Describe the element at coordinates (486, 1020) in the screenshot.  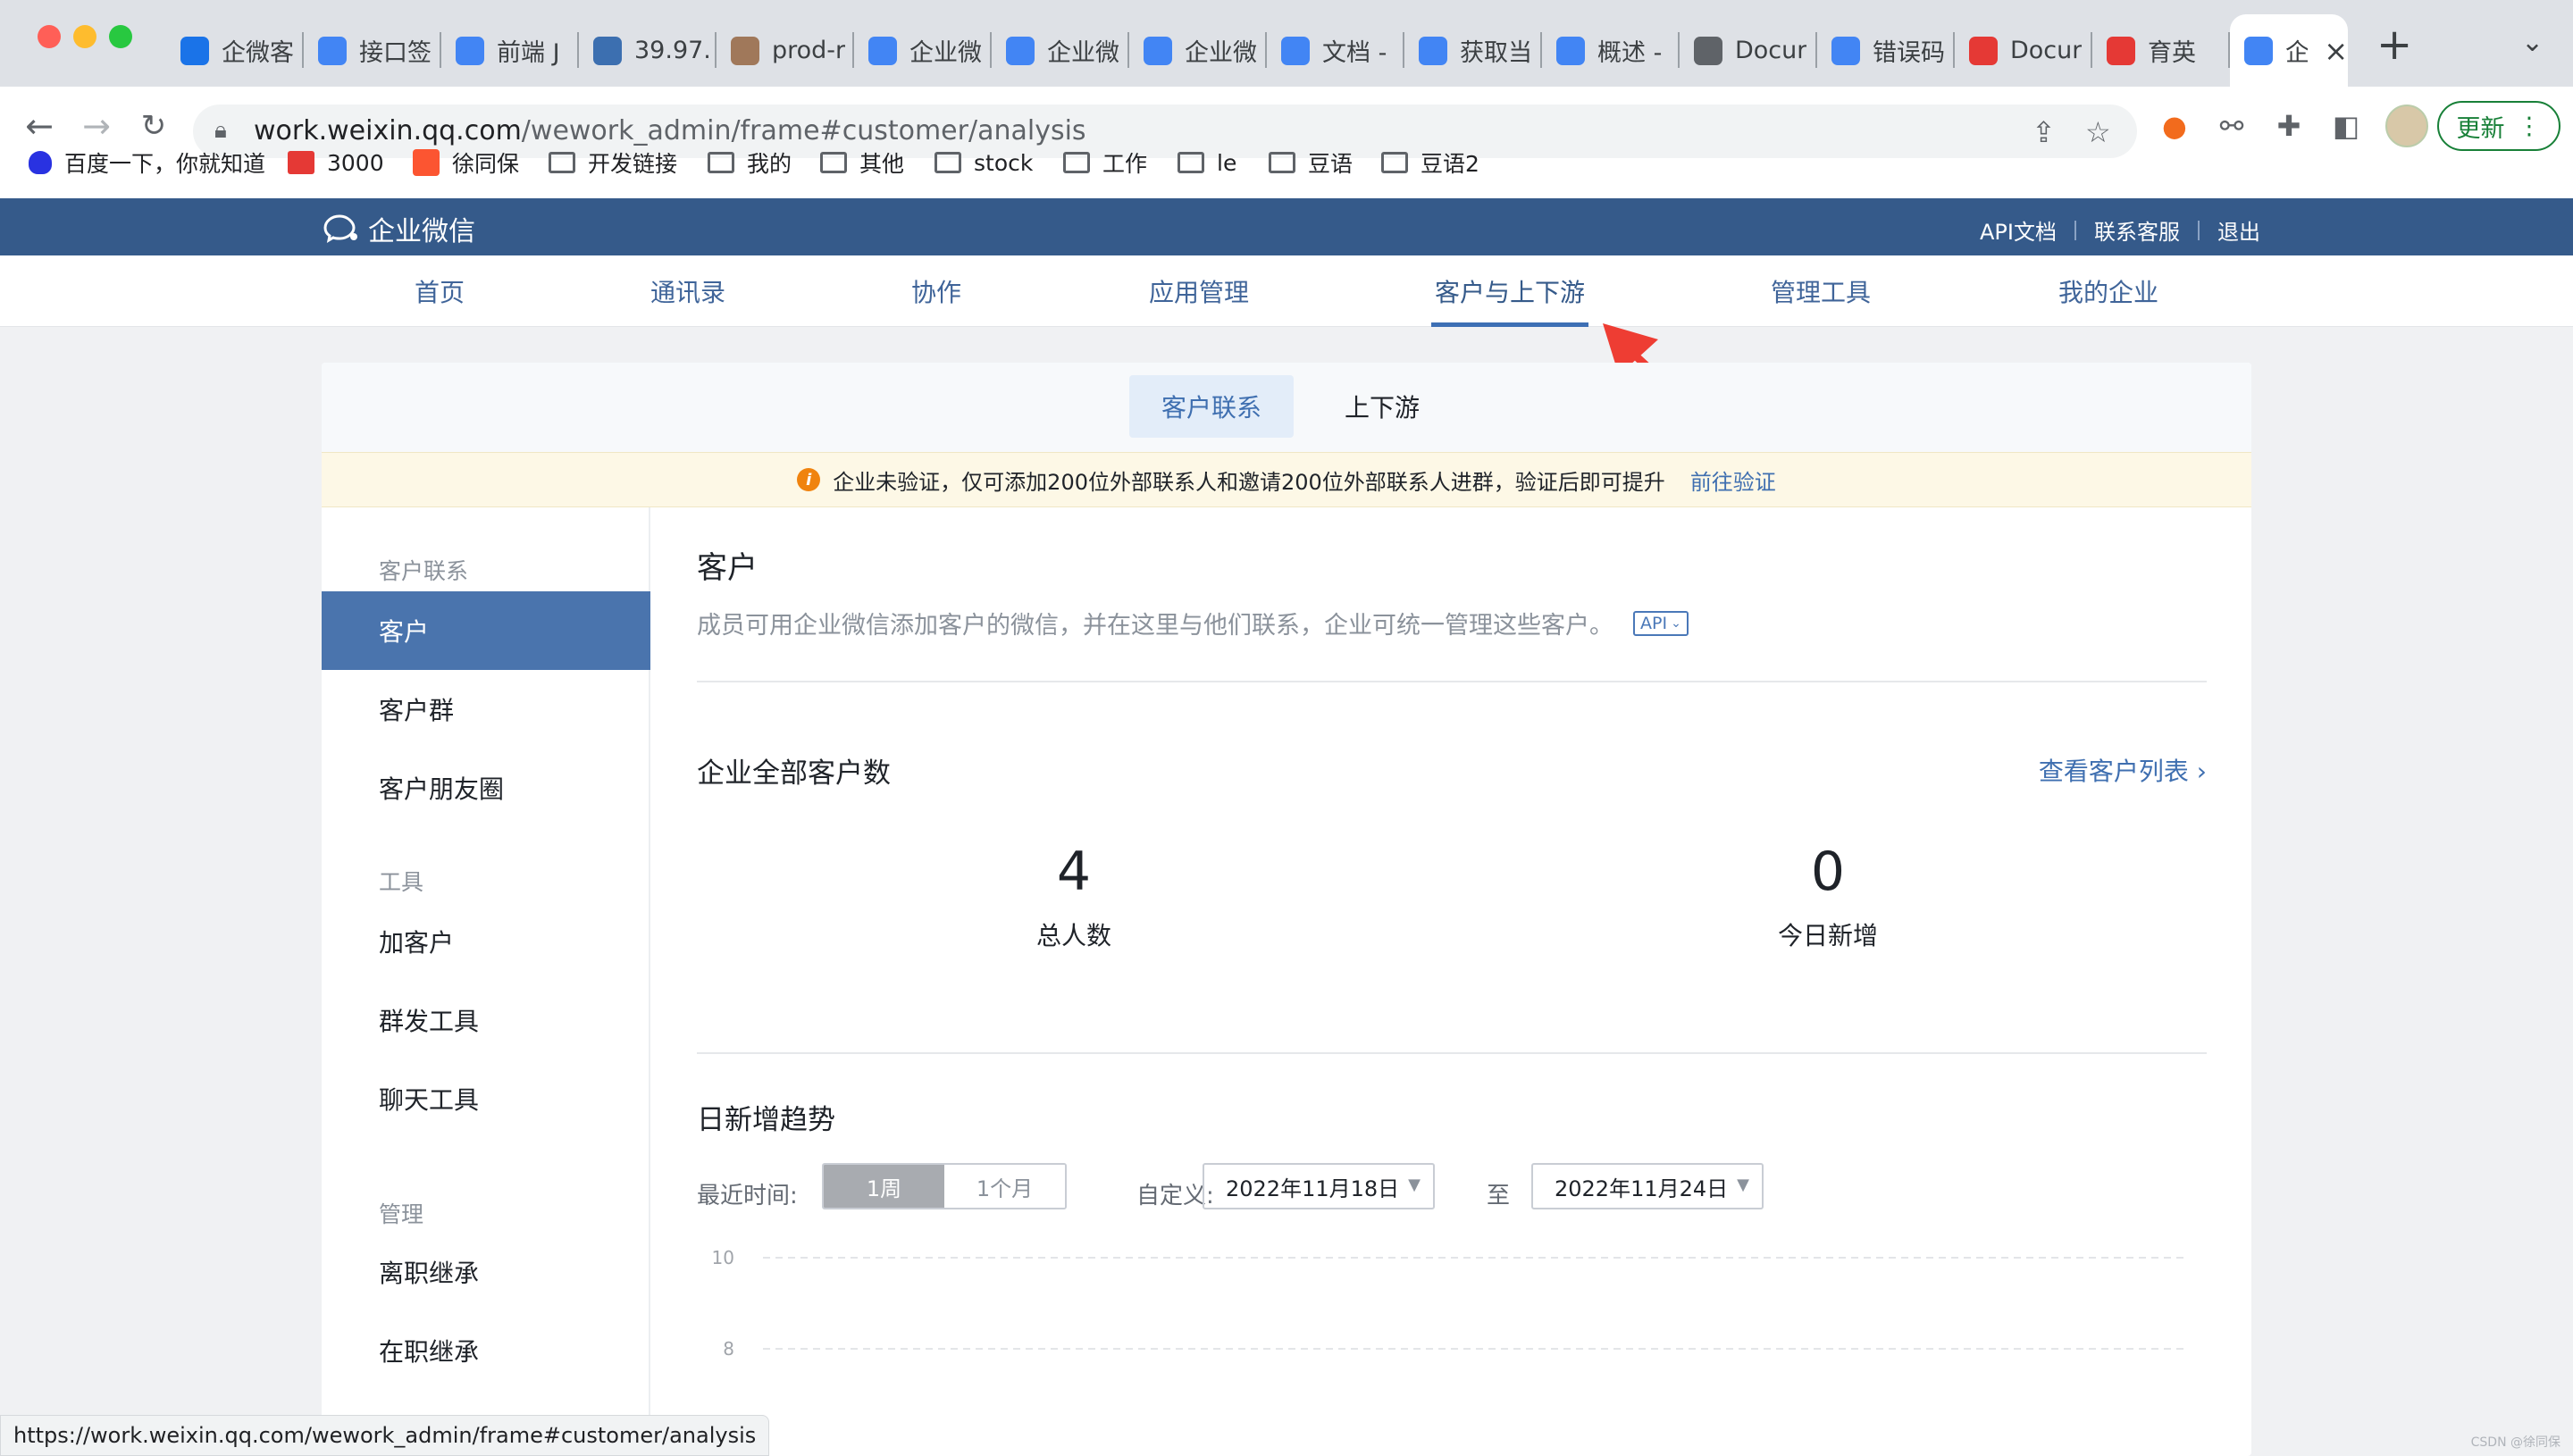
I see `sidebar-item-mass-send: 群发工具` at that location.